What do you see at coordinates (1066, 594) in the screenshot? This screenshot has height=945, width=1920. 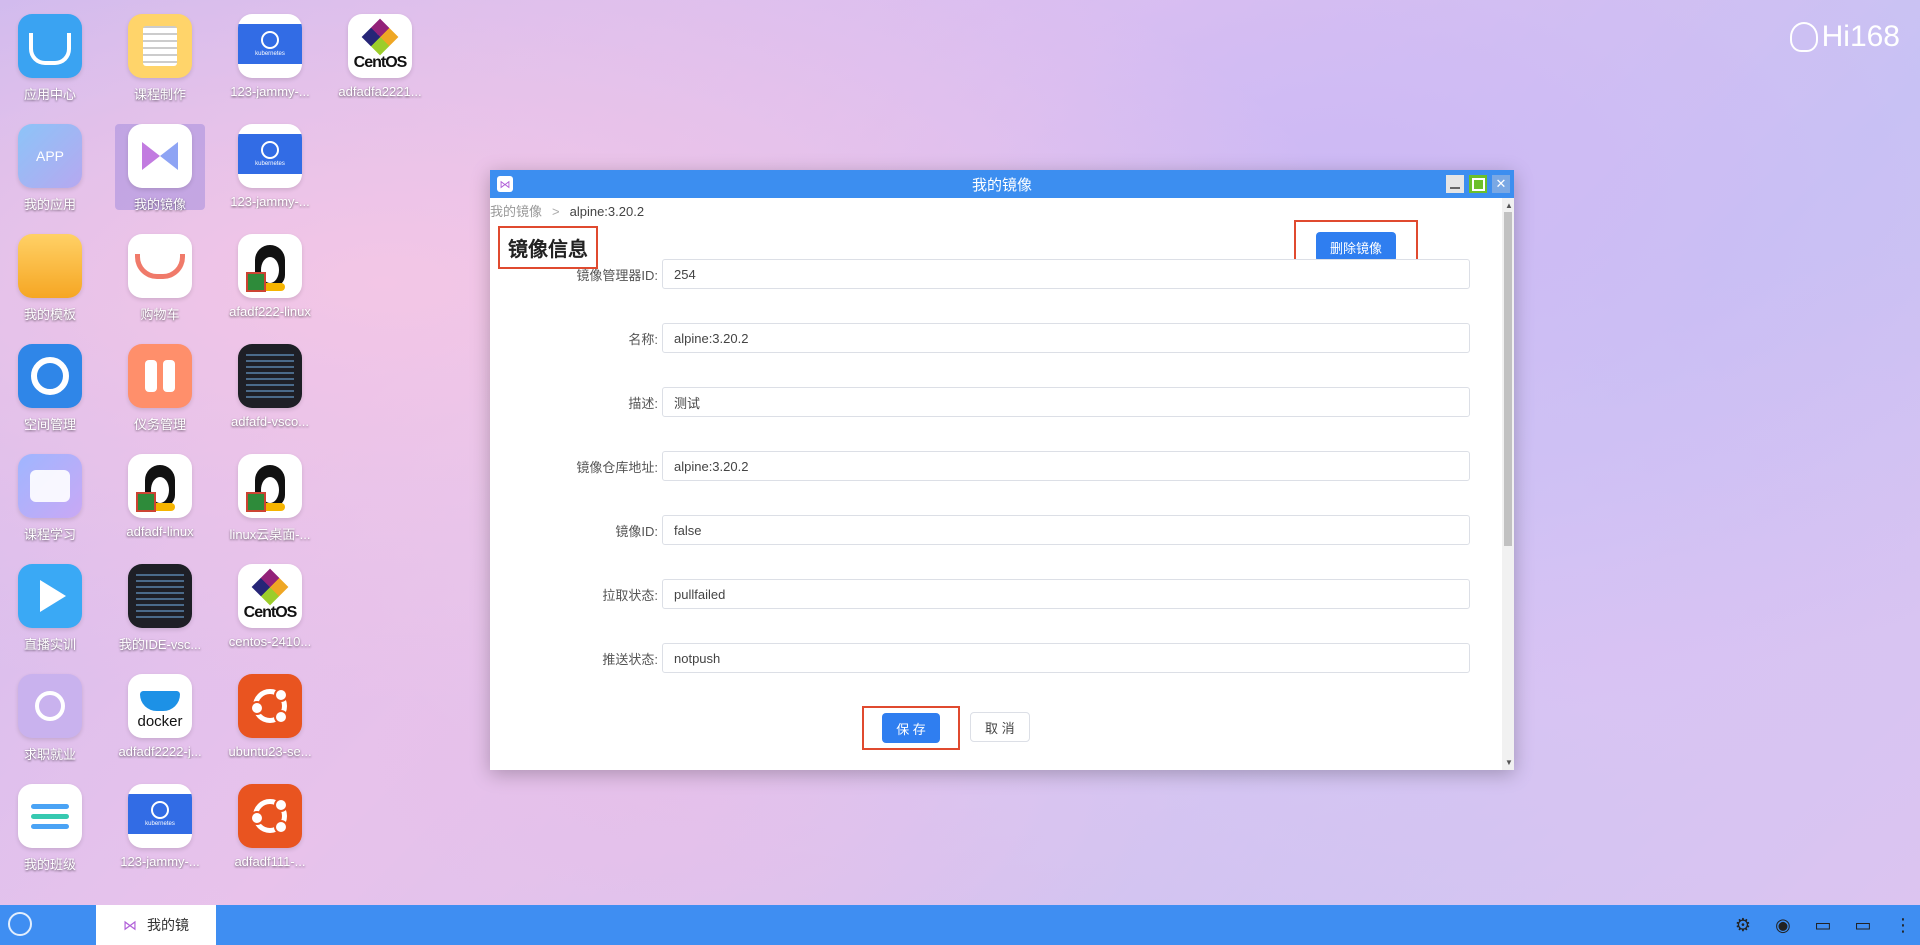 I see `pull-status-input` at bounding box center [1066, 594].